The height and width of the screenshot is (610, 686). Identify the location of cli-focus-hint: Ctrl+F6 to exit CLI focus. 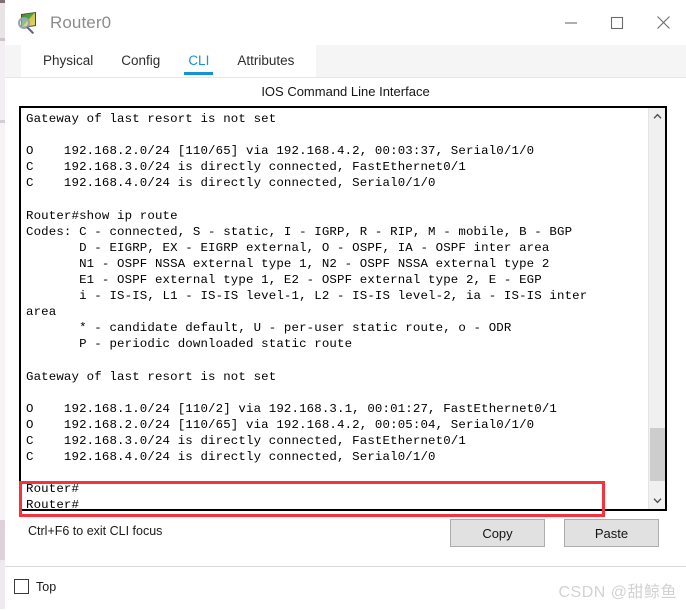
(95, 531).